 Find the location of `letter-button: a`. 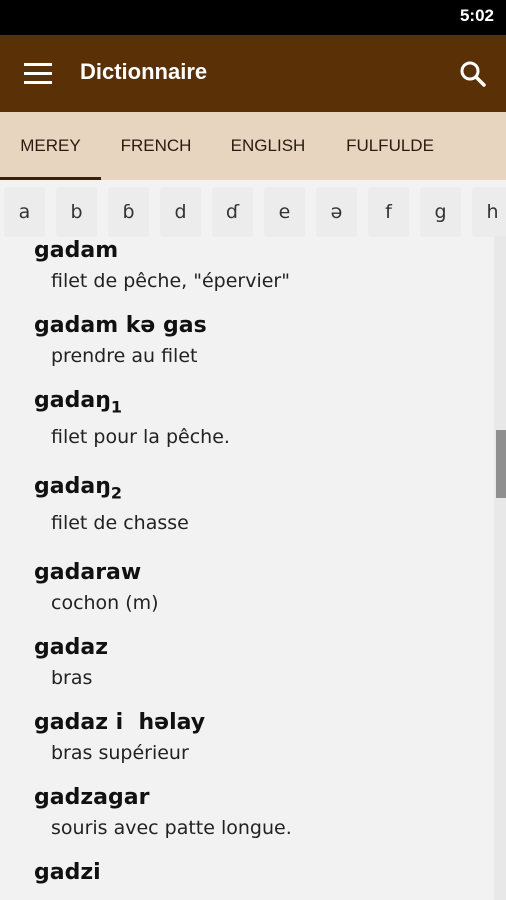

letter-button: a is located at coordinates (24, 212).